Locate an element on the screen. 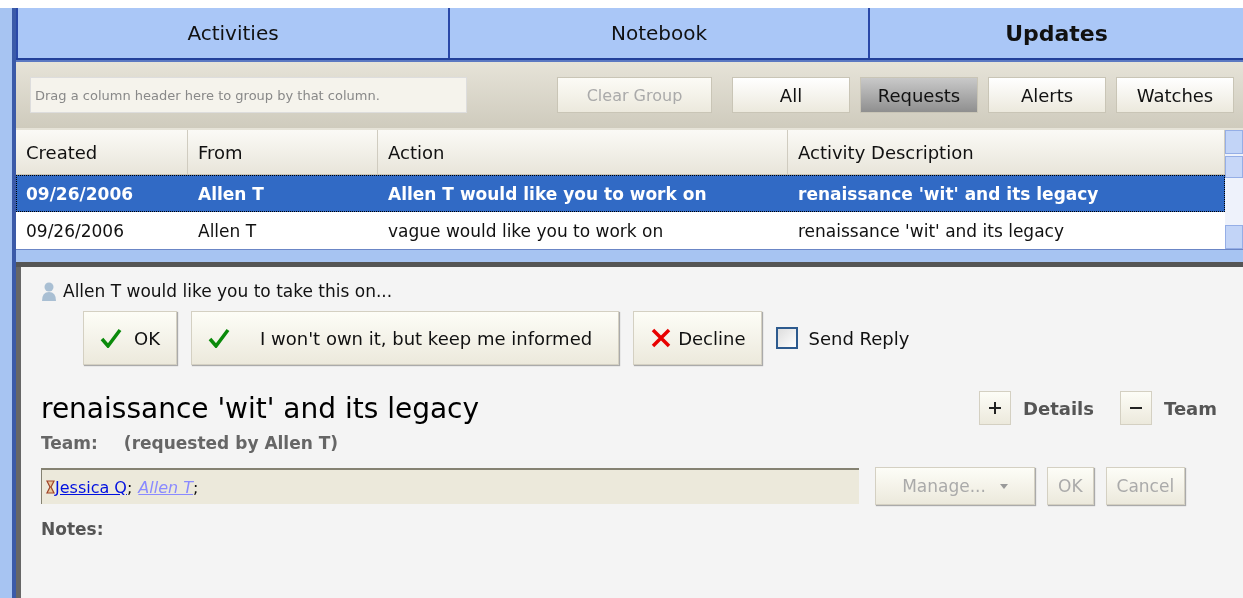  table-cell-text: vague would like you to work on is located at coordinates (526, 231).